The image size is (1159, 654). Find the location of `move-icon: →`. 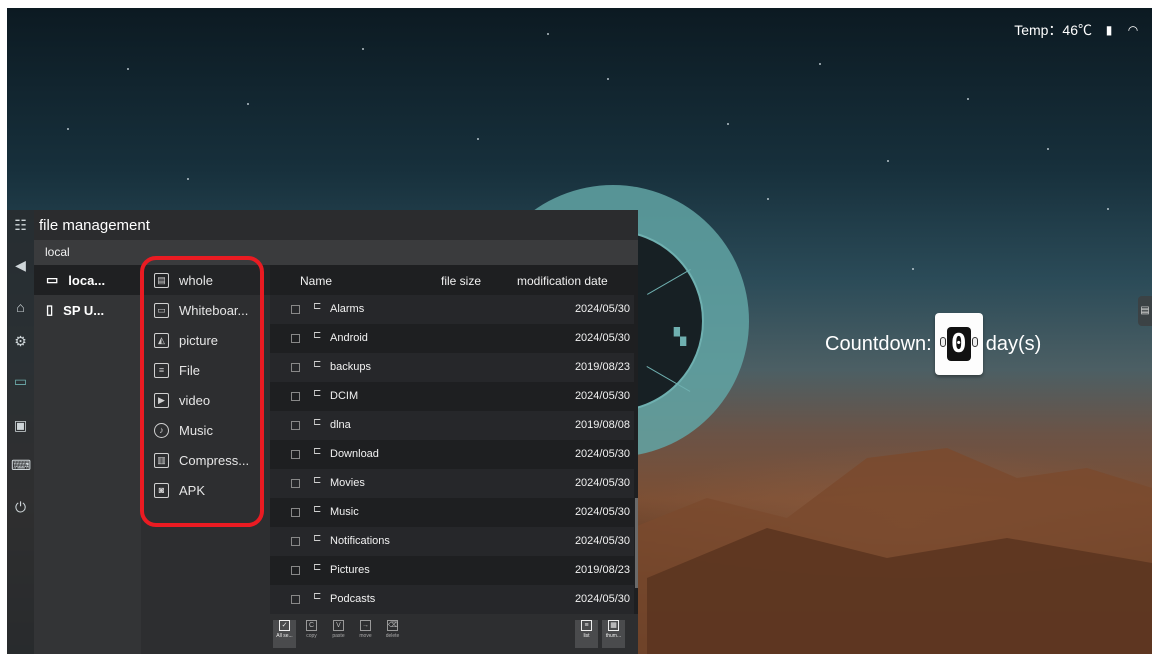

move-icon: → is located at coordinates (365, 625).